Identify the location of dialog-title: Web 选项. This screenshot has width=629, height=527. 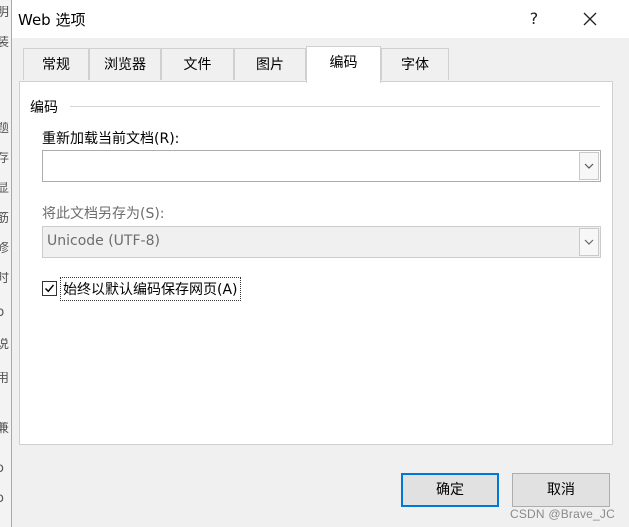
(52, 20).